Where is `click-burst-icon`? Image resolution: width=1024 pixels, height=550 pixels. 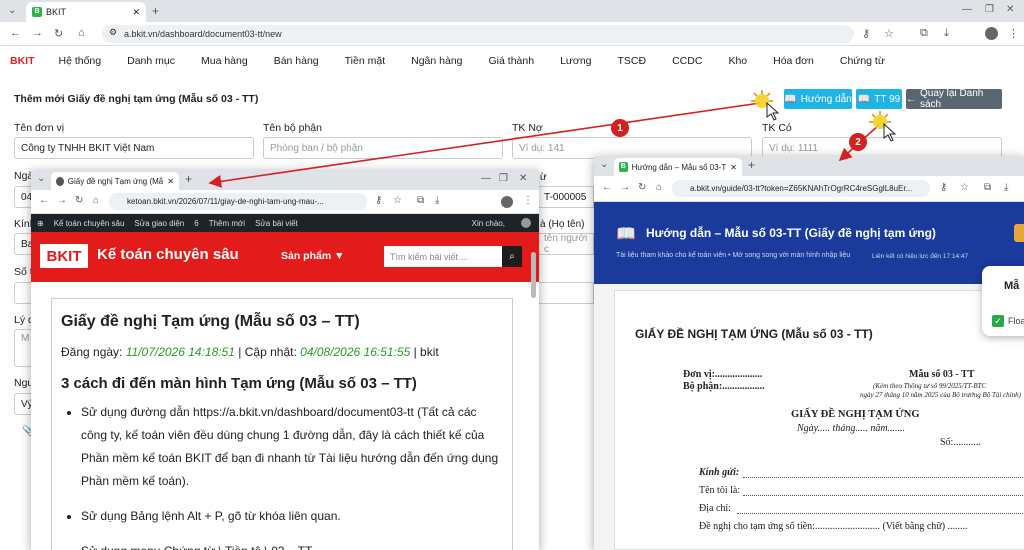
click-burst-icon is located at coordinates (880, 120).